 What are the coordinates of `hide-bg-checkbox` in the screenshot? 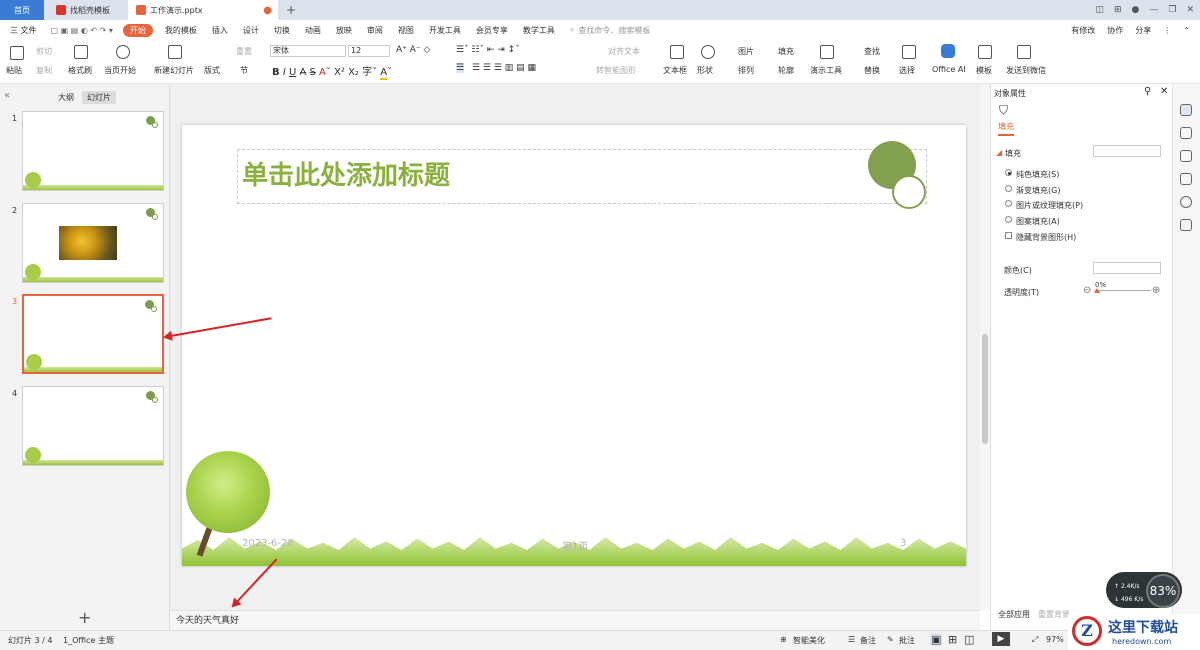 It's located at (1008, 235).